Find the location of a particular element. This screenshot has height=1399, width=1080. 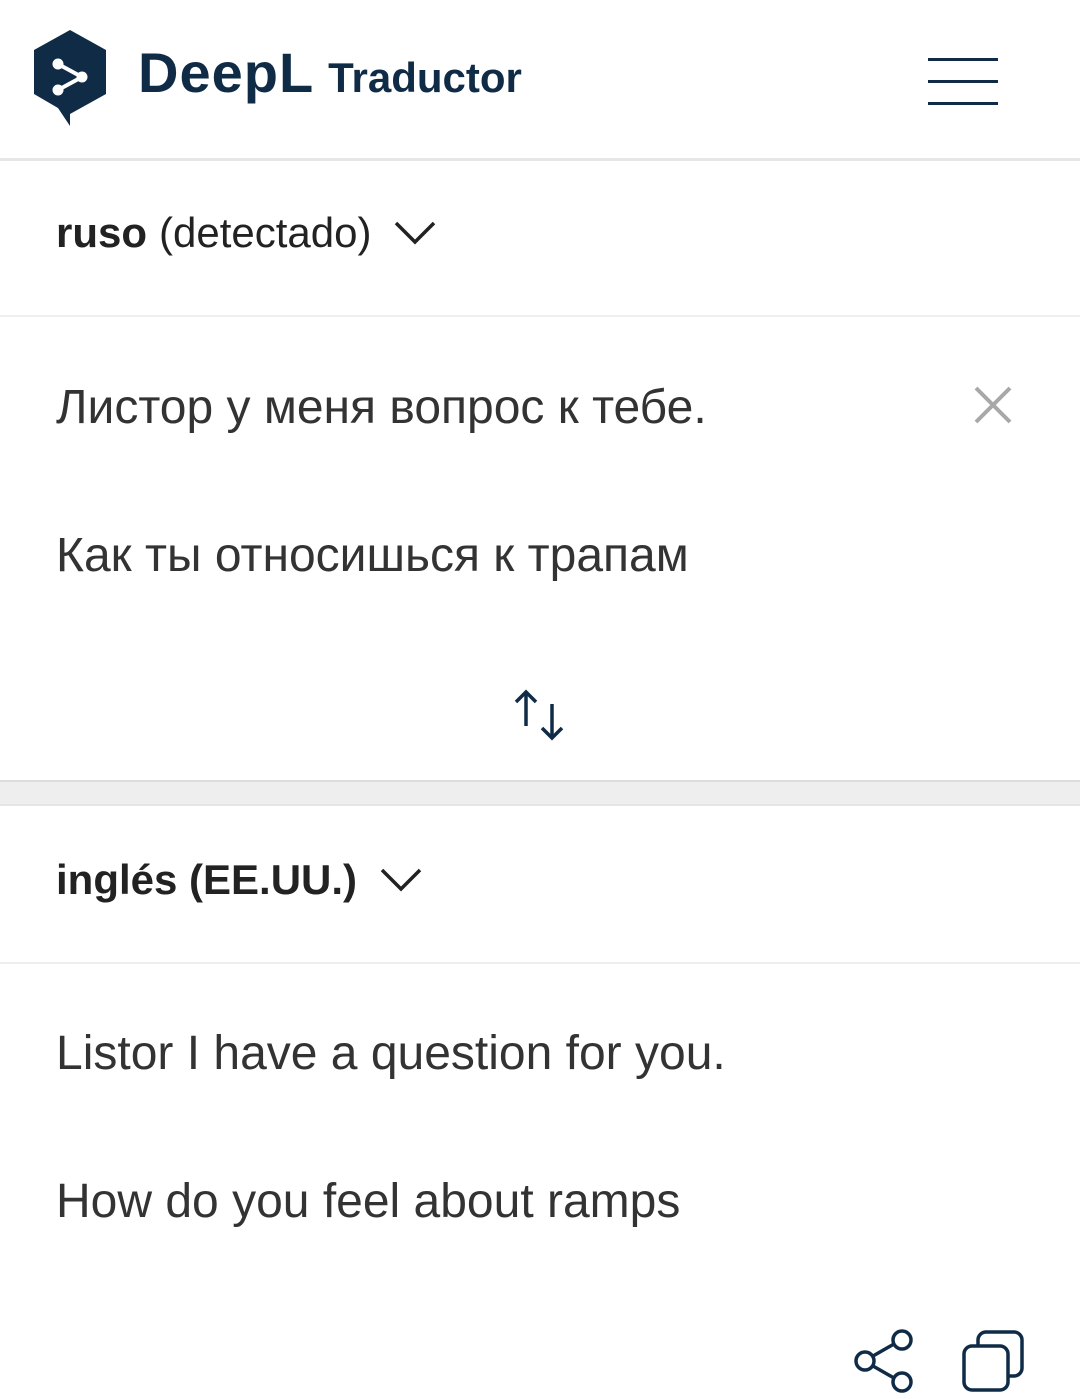

brand-title: DeepL Traductor is located at coordinates (330, 76).